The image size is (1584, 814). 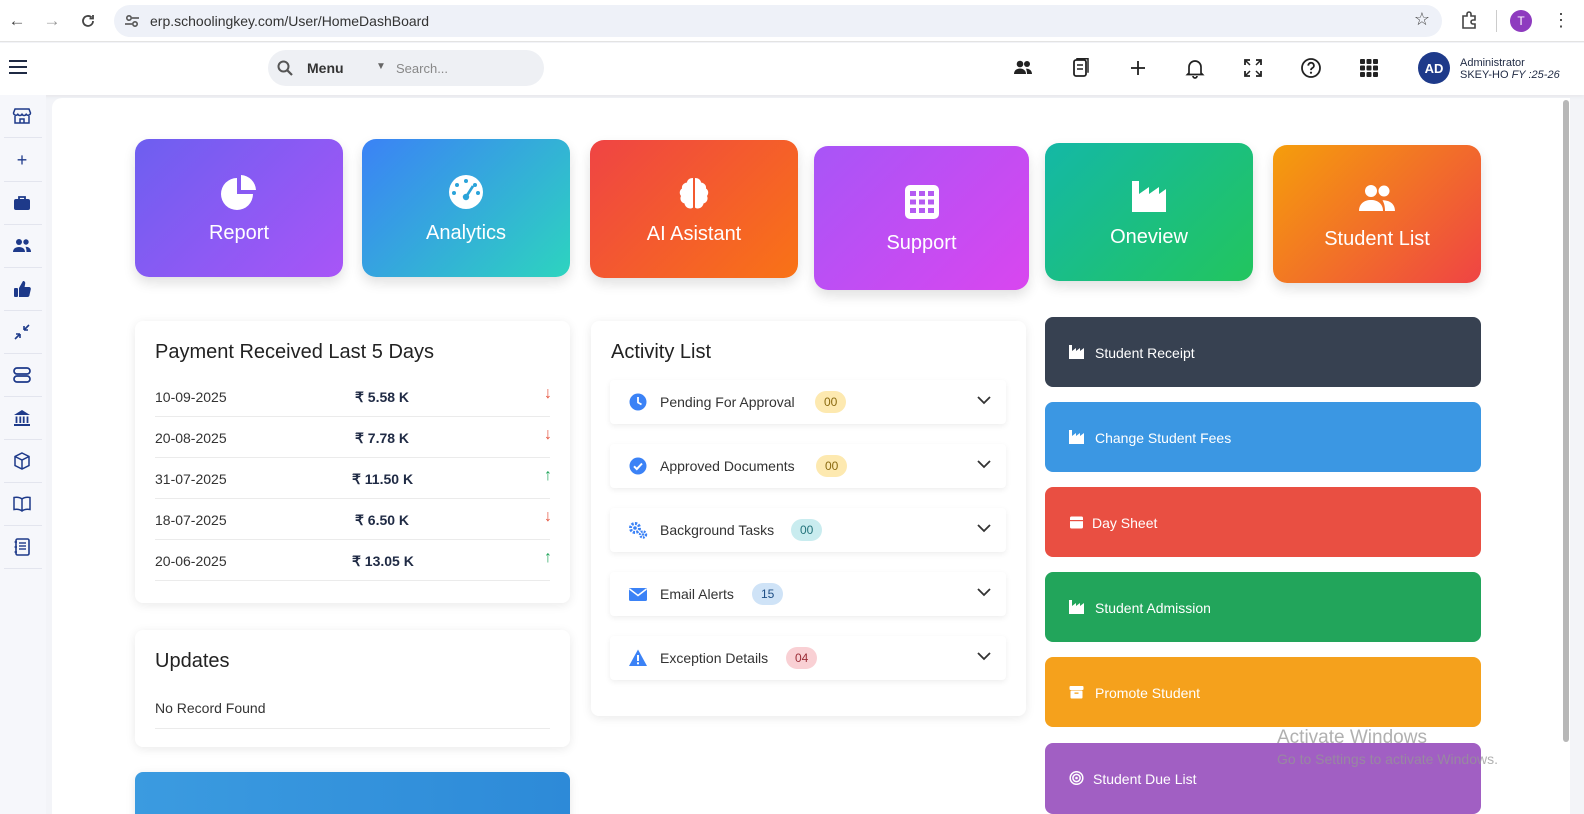 I want to click on brain-icon, so click(x=694, y=192).